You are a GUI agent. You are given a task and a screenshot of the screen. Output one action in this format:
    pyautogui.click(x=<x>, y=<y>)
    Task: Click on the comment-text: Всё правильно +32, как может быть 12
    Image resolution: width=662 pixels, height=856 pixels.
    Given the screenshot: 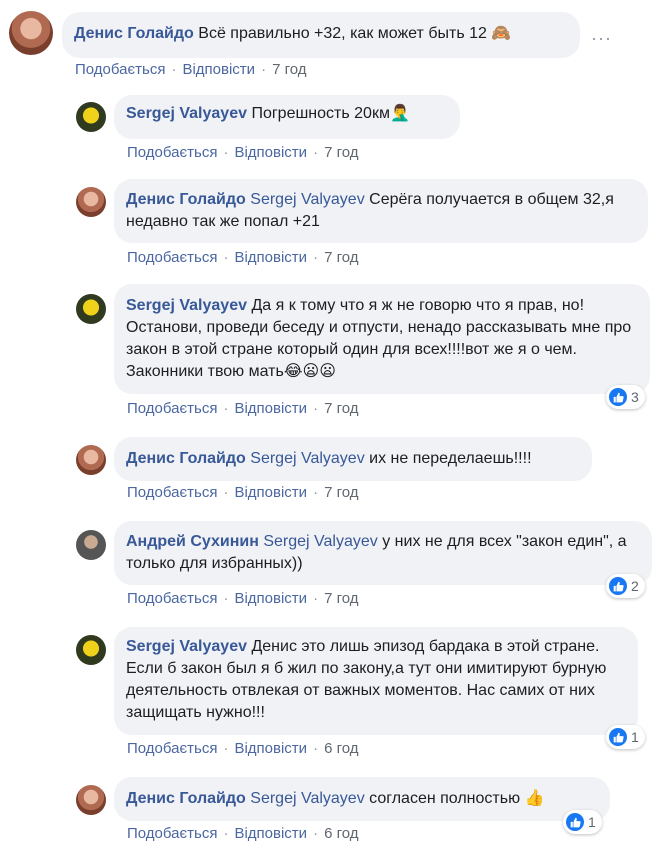 What is the action you would take?
    pyautogui.click(x=342, y=33)
    